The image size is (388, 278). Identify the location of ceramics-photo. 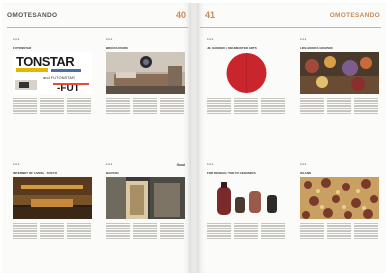
(247, 198).